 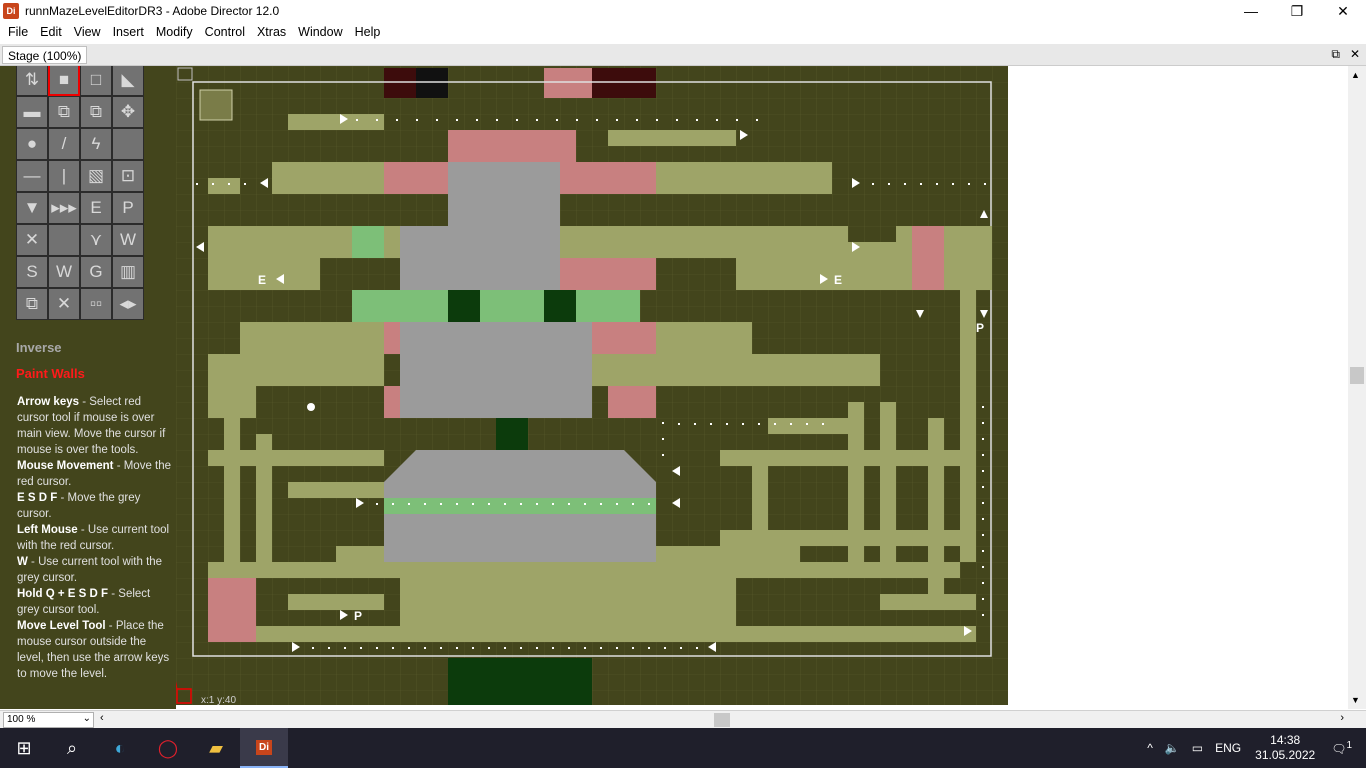 What do you see at coordinates (174, 32) in the screenshot?
I see `menu-modify: Modify` at bounding box center [174, 32].